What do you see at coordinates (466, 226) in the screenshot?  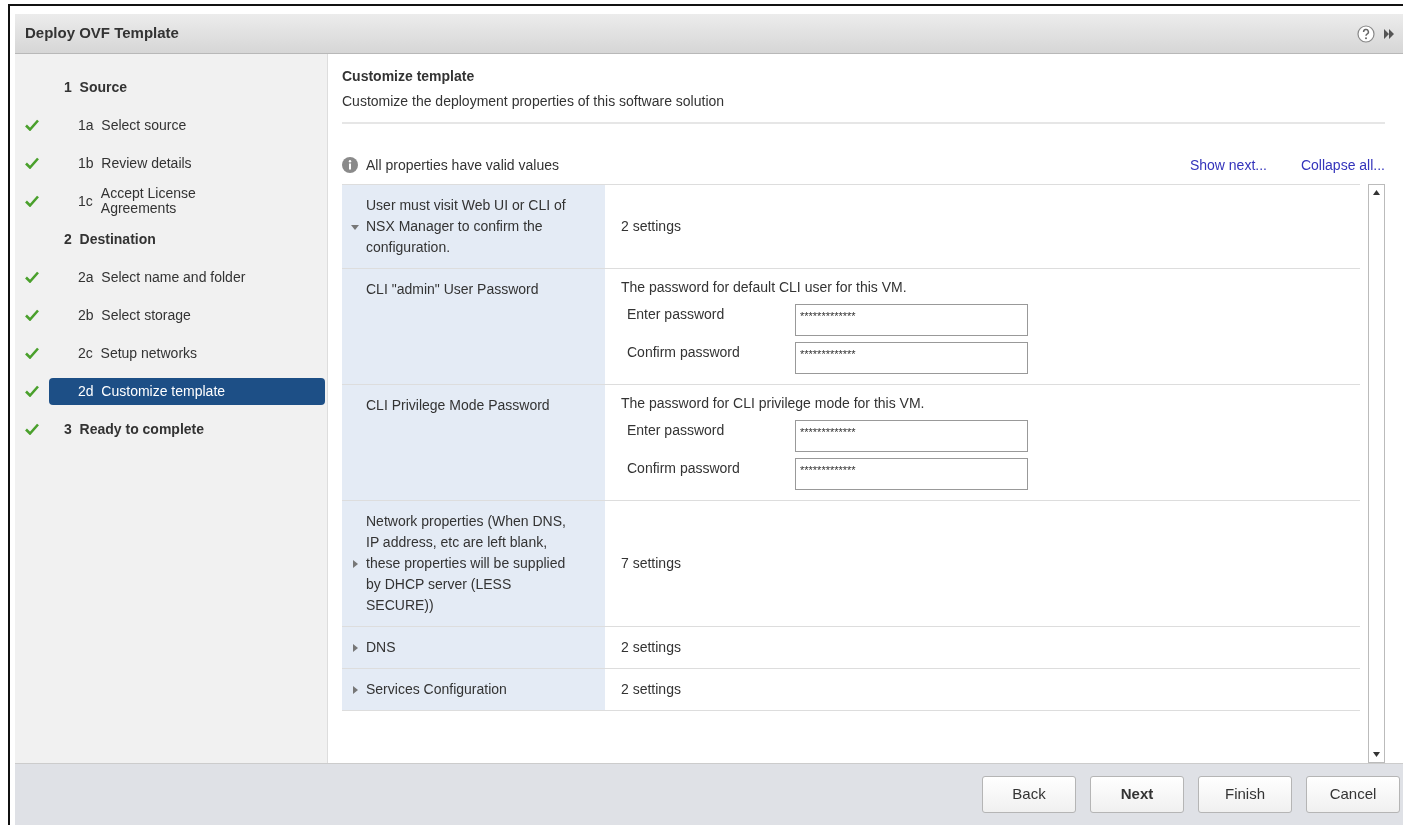 I see `property-label: User must visit Web UI or CLI of NSX Manager to confirm the configuration.` at bounding box center [466, 226].